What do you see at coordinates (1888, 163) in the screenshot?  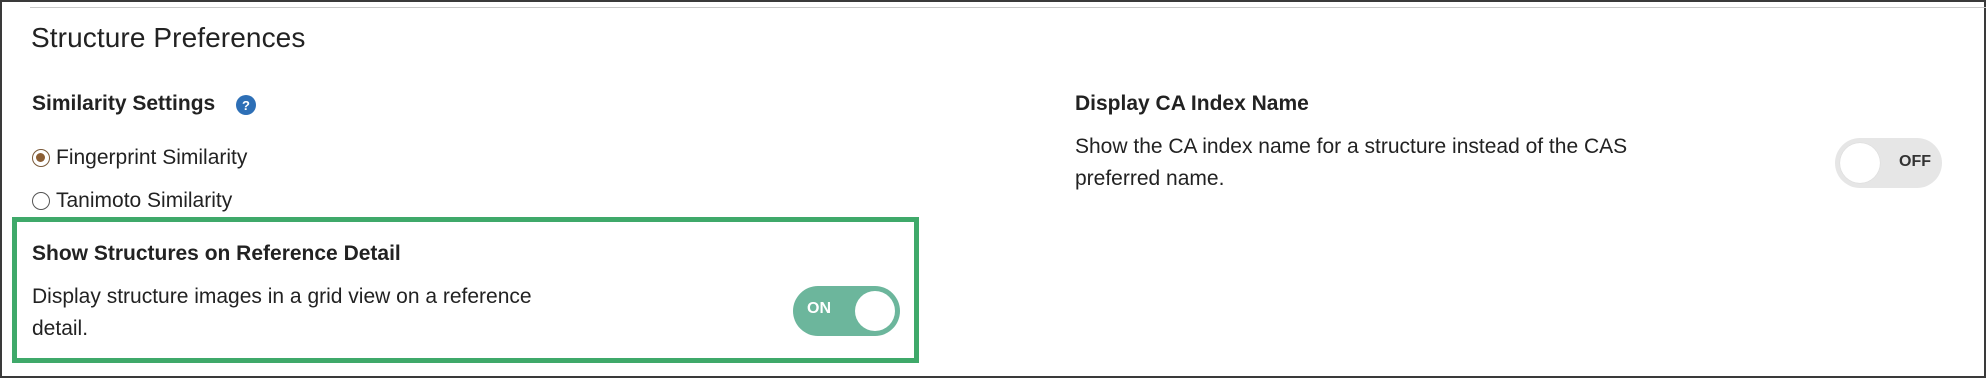 I see `ca-index-toggle: OFF` at bounding box center [1888, 163].